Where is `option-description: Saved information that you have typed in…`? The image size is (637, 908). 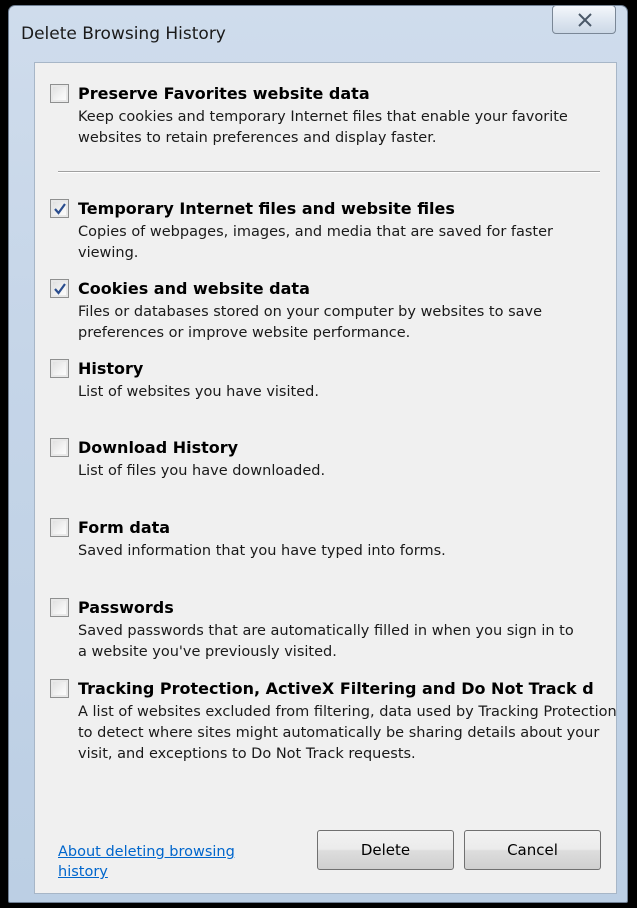 option-description: Saved information that you have typed in… is located at coordinates (262, 551).